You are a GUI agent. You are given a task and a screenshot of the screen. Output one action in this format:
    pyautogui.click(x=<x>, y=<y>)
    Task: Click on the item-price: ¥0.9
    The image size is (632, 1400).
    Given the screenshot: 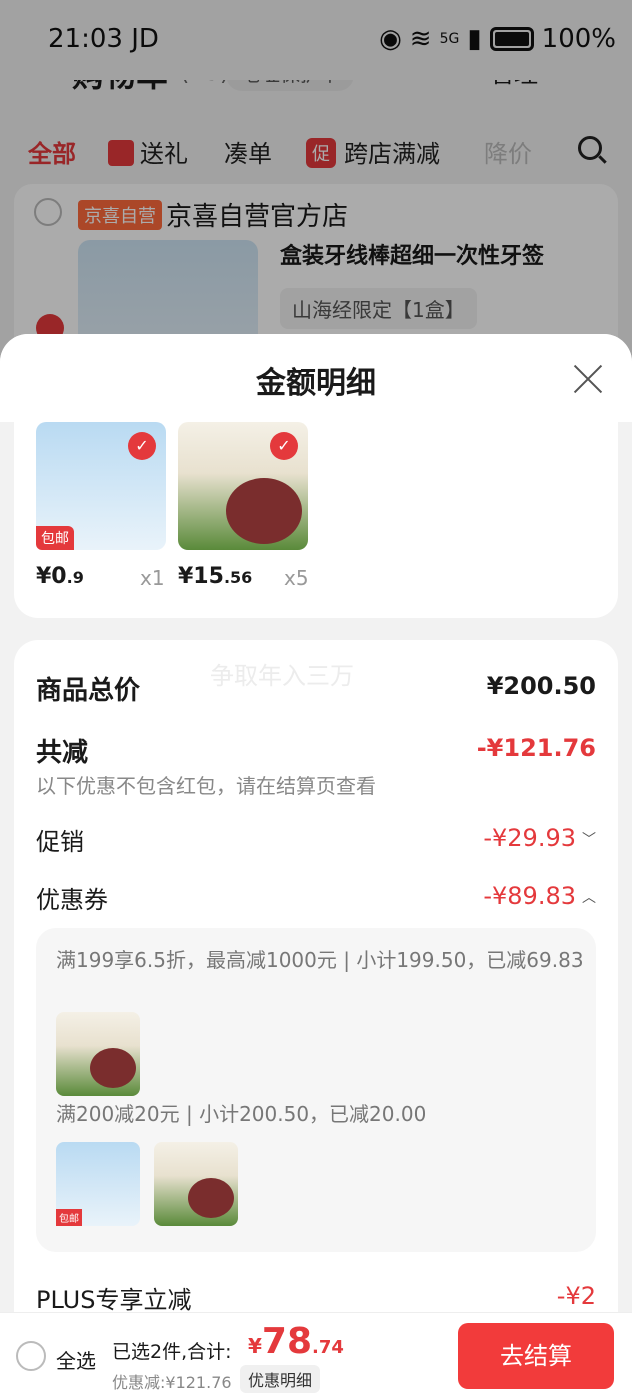 What is the action you would take?
    pyautogui.click(x=60, y=576)
    